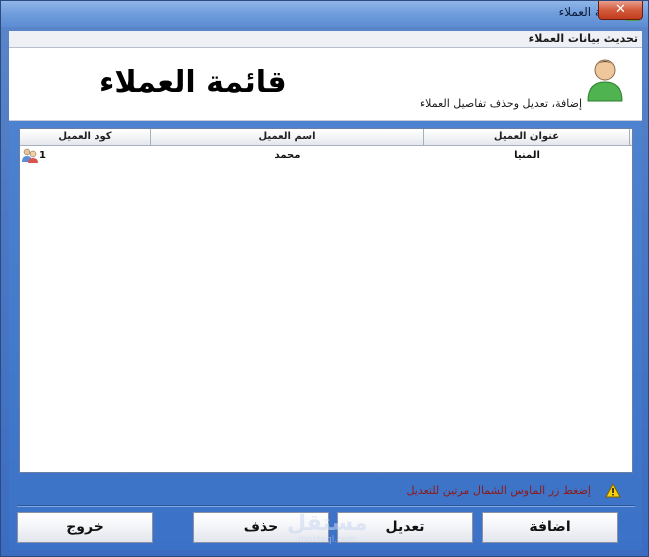  What do you see at coordinates (324, 14) in the screenshot?
I see `title-bar: قائمة العملاء` at bounding box center [324, 14].